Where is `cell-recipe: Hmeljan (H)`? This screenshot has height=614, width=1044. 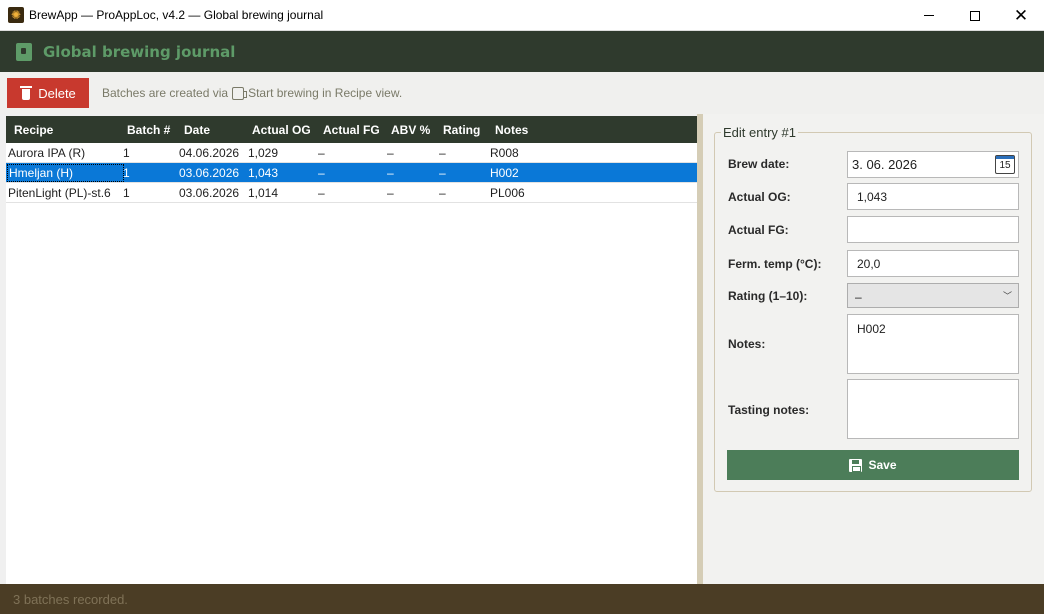
cell-recipe: Hmeljan (H) is located at coordinates (65, 173).